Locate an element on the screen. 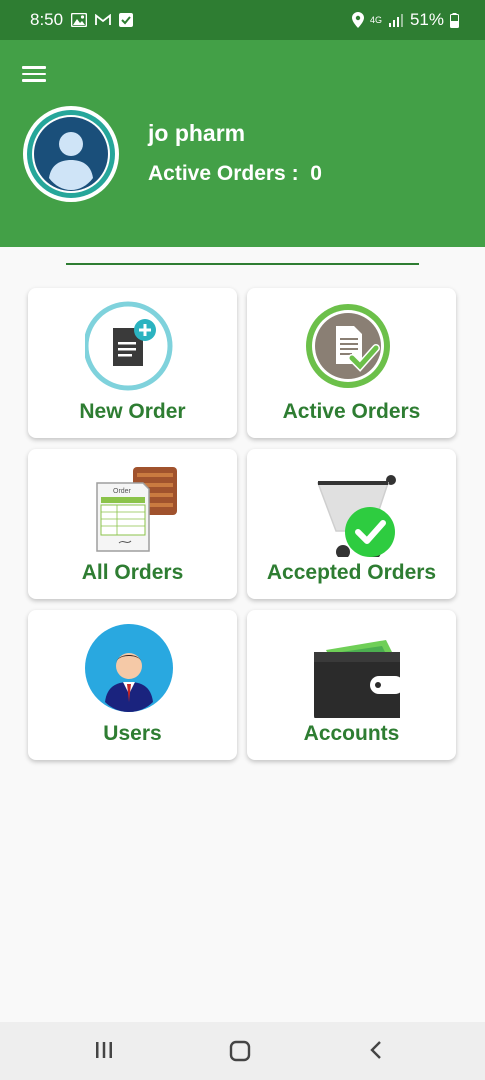 Image resolution: width=485 pixels, height=1080 pixels. new-order-label: New Order is located at coordinates (132, 411).